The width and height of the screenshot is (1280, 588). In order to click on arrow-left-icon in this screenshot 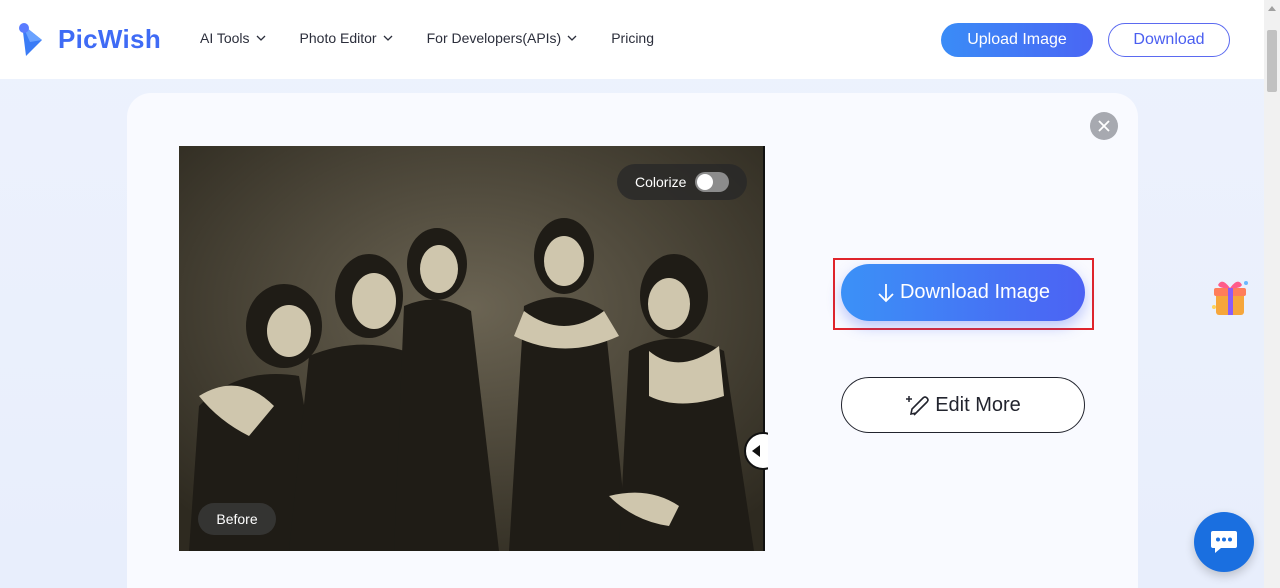, I will do `click(756, 451)`.